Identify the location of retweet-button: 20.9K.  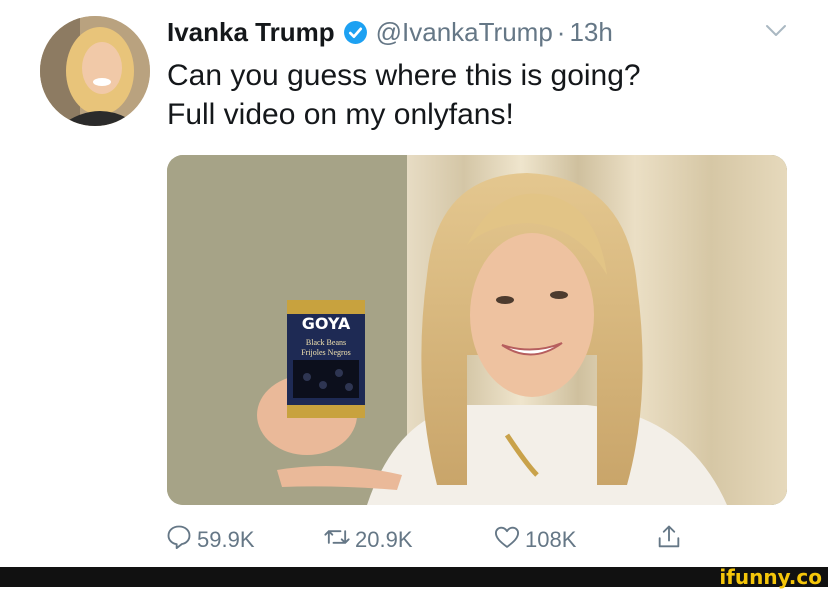
(368, 540).